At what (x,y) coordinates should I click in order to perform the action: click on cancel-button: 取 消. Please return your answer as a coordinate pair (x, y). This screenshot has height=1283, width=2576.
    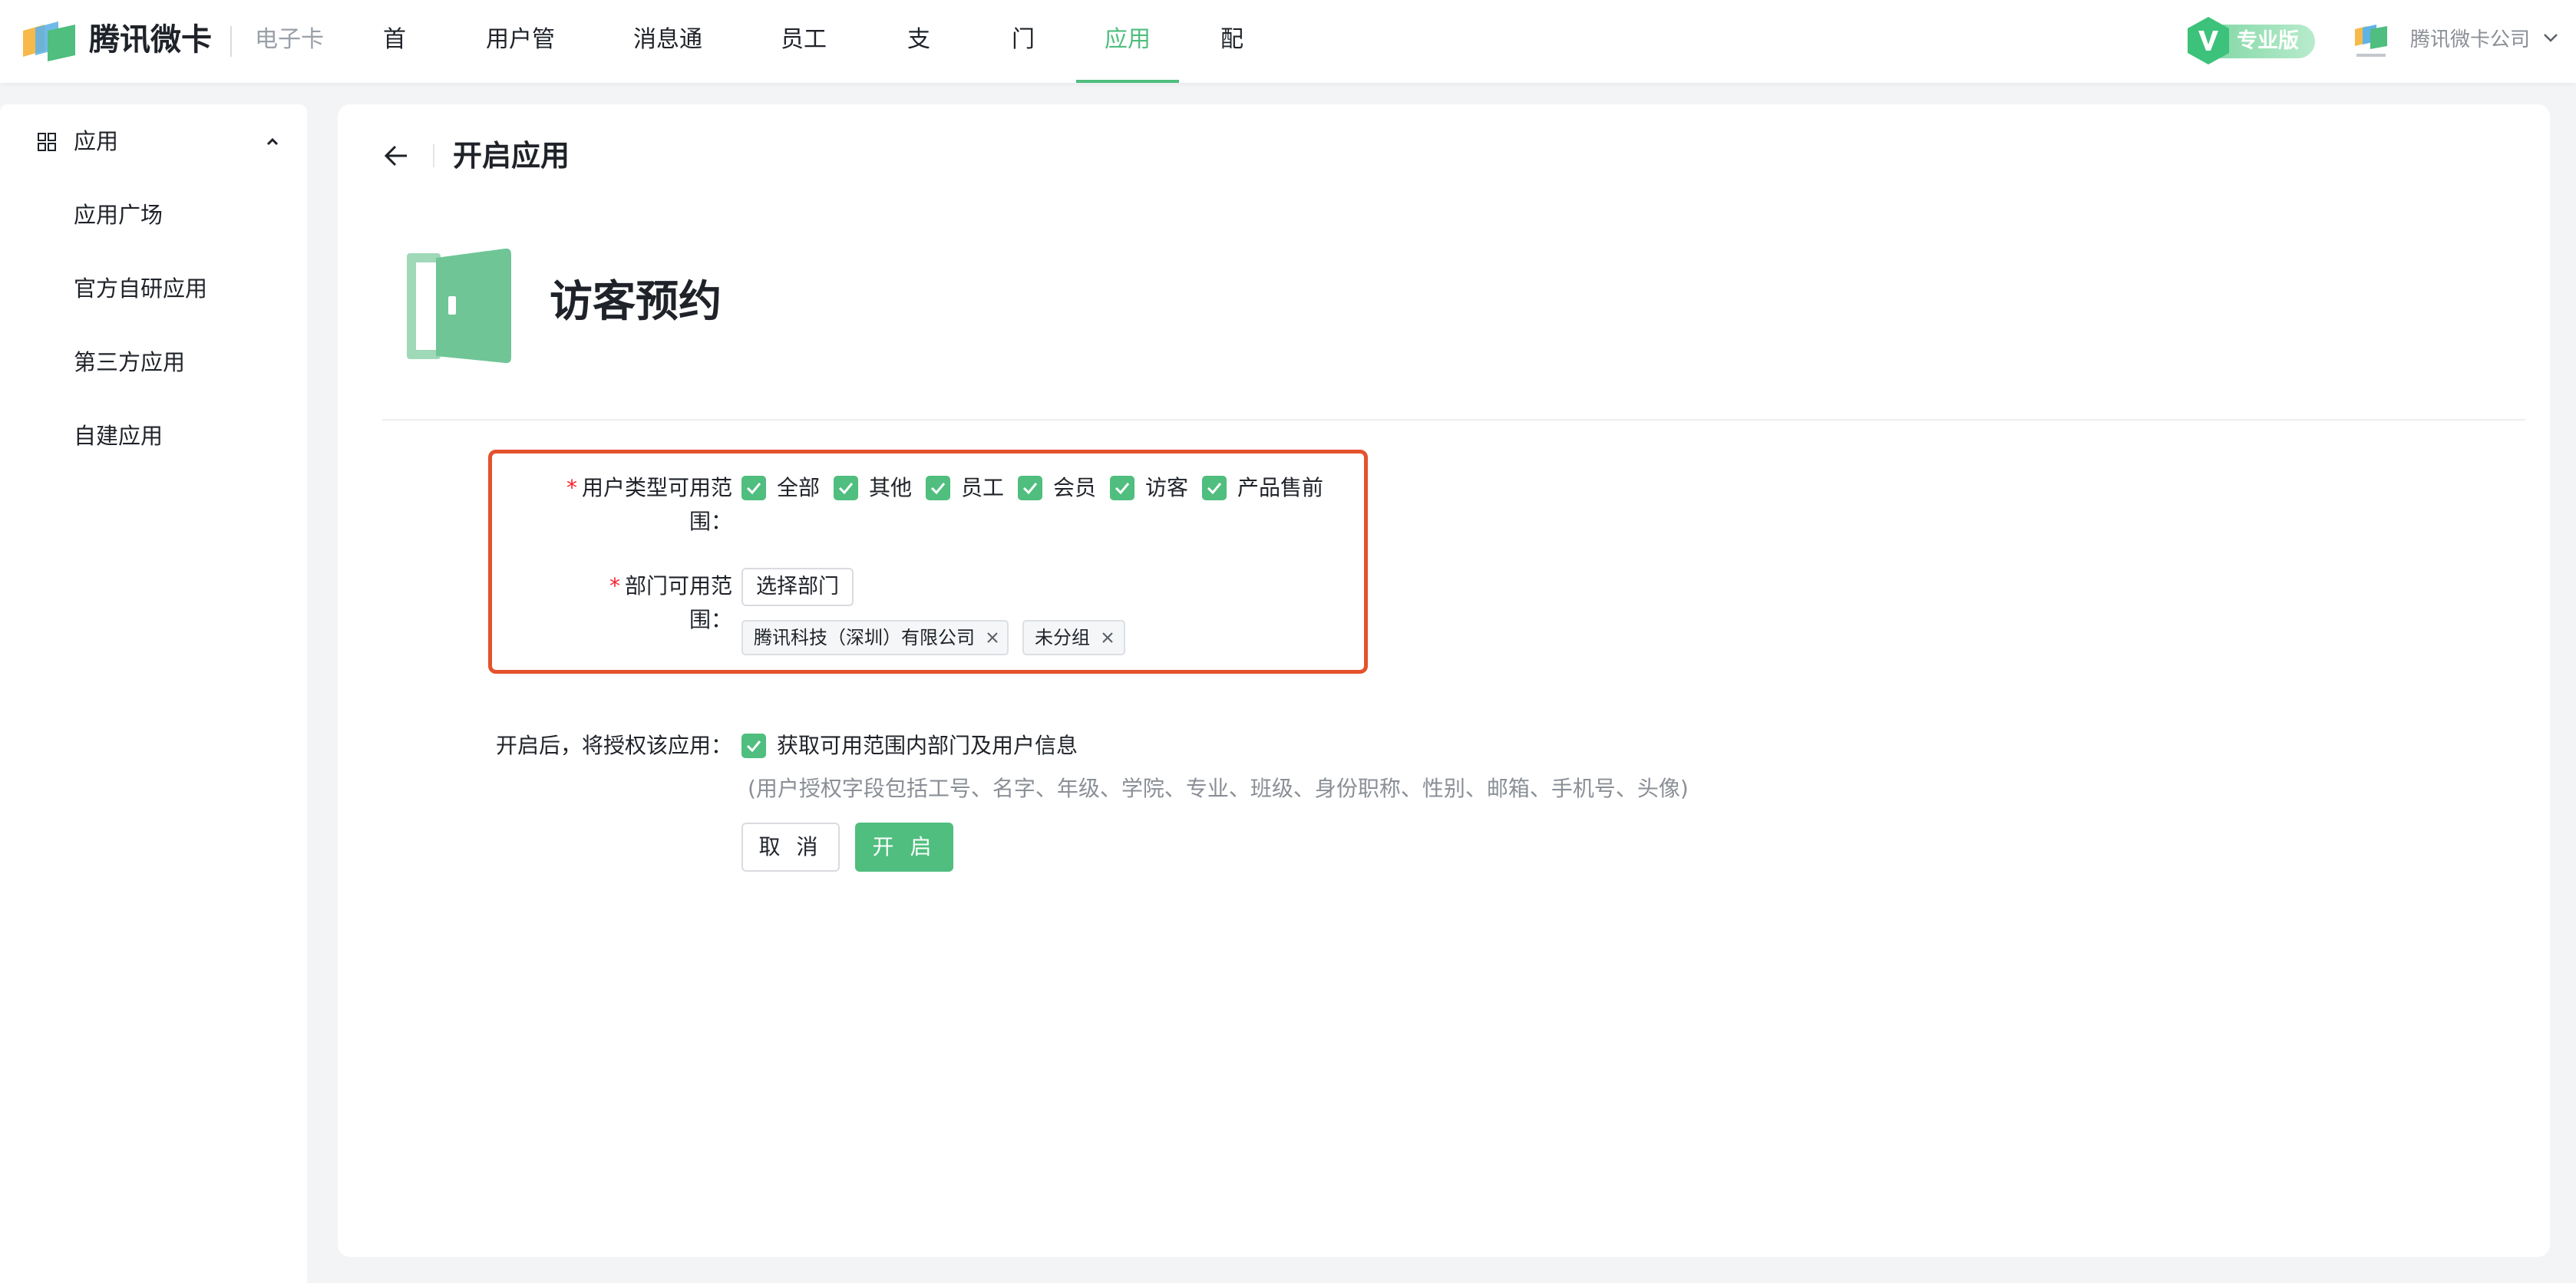
    Looking at the image, I should click on (790, 848).